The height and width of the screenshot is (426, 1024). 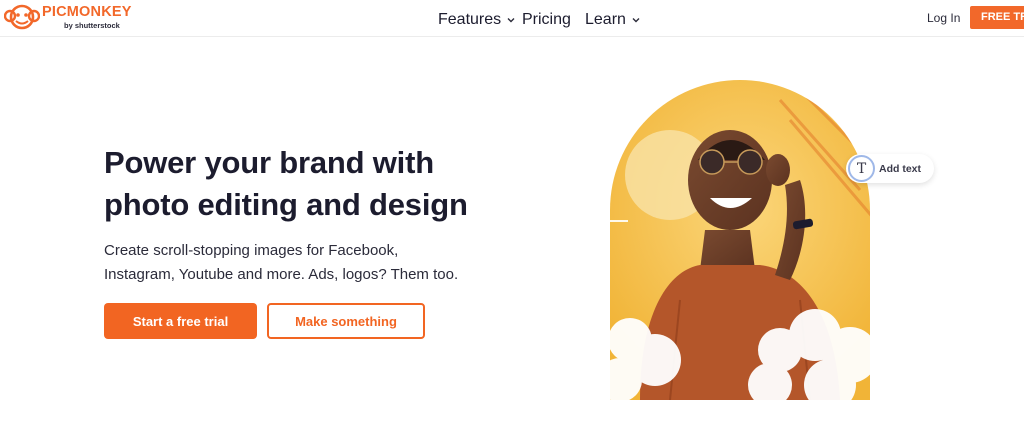 What do you see at coordinates (286, 204) in the screenshot?
I see `hero-headline-line2: photo editing and design` at bounding box center [286, 204].